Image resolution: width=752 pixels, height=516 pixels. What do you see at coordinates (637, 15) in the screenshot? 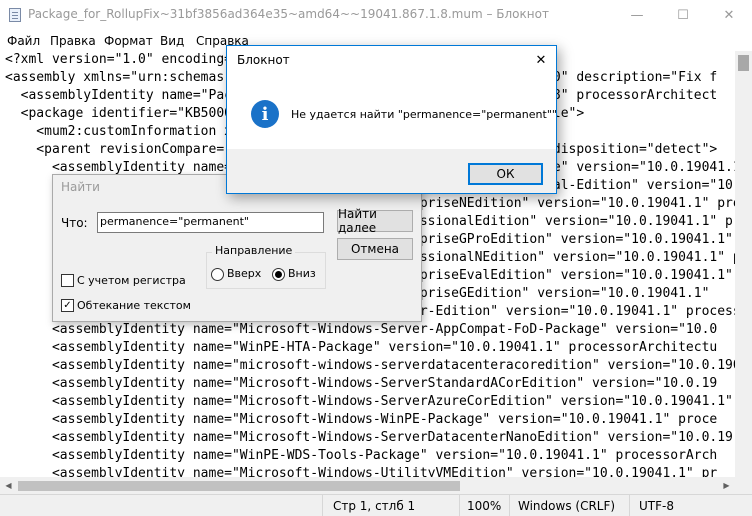
I see `minimize-button: —` at bounding box center [637, 15].